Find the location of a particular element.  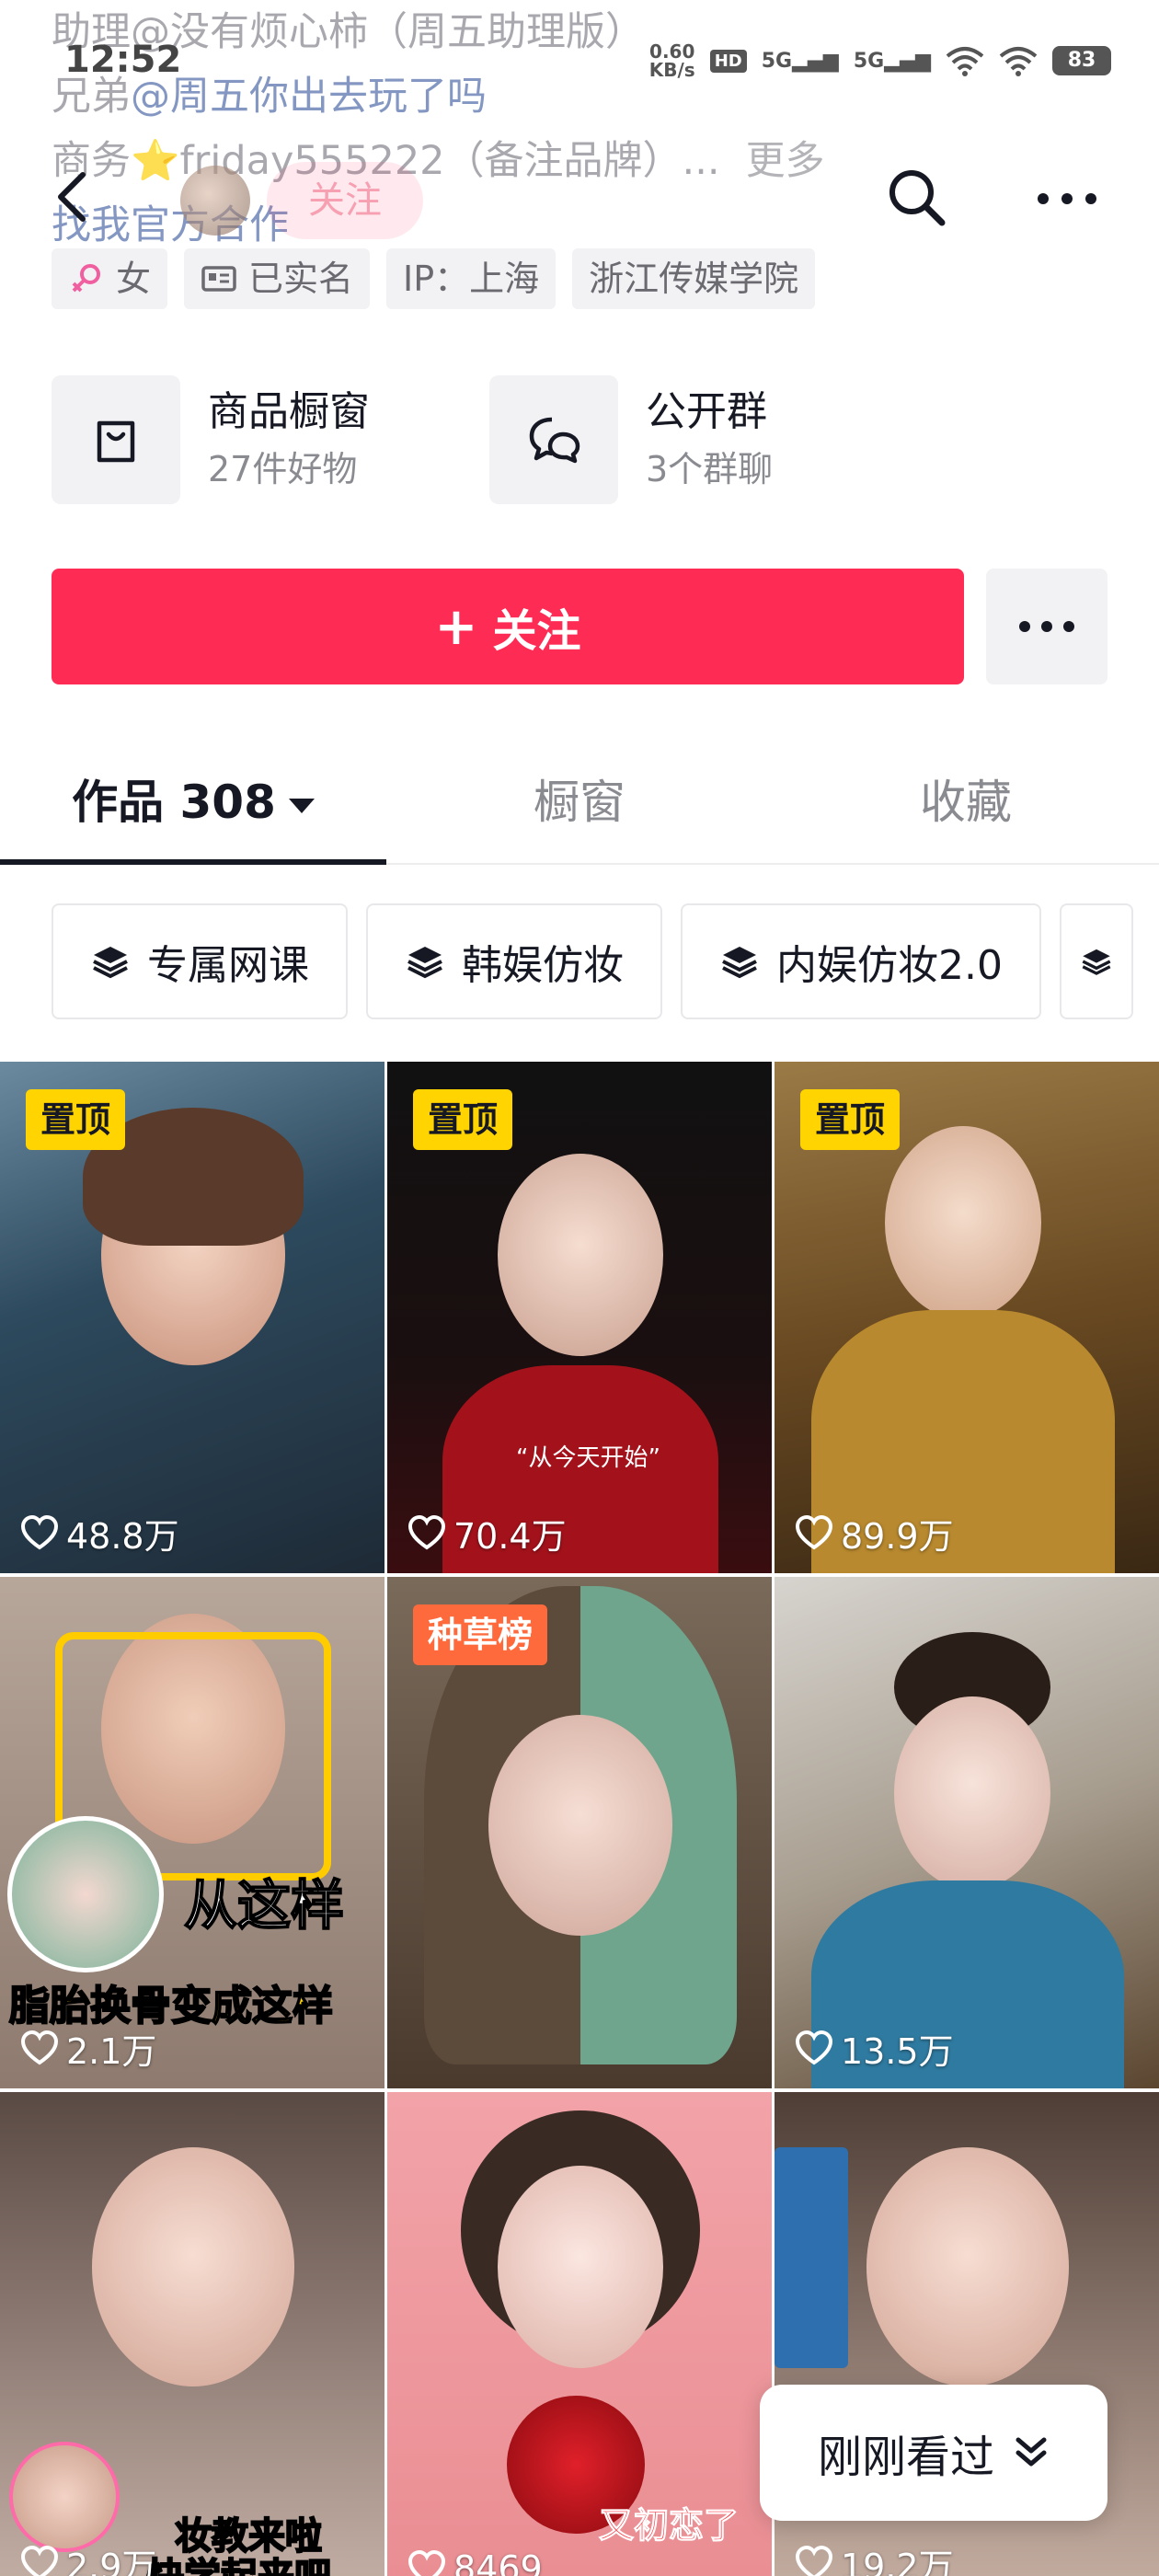

video-thumbnail: 妆教来啦 快学起来吧 2.9万 is located at coordinates (192, 2334).